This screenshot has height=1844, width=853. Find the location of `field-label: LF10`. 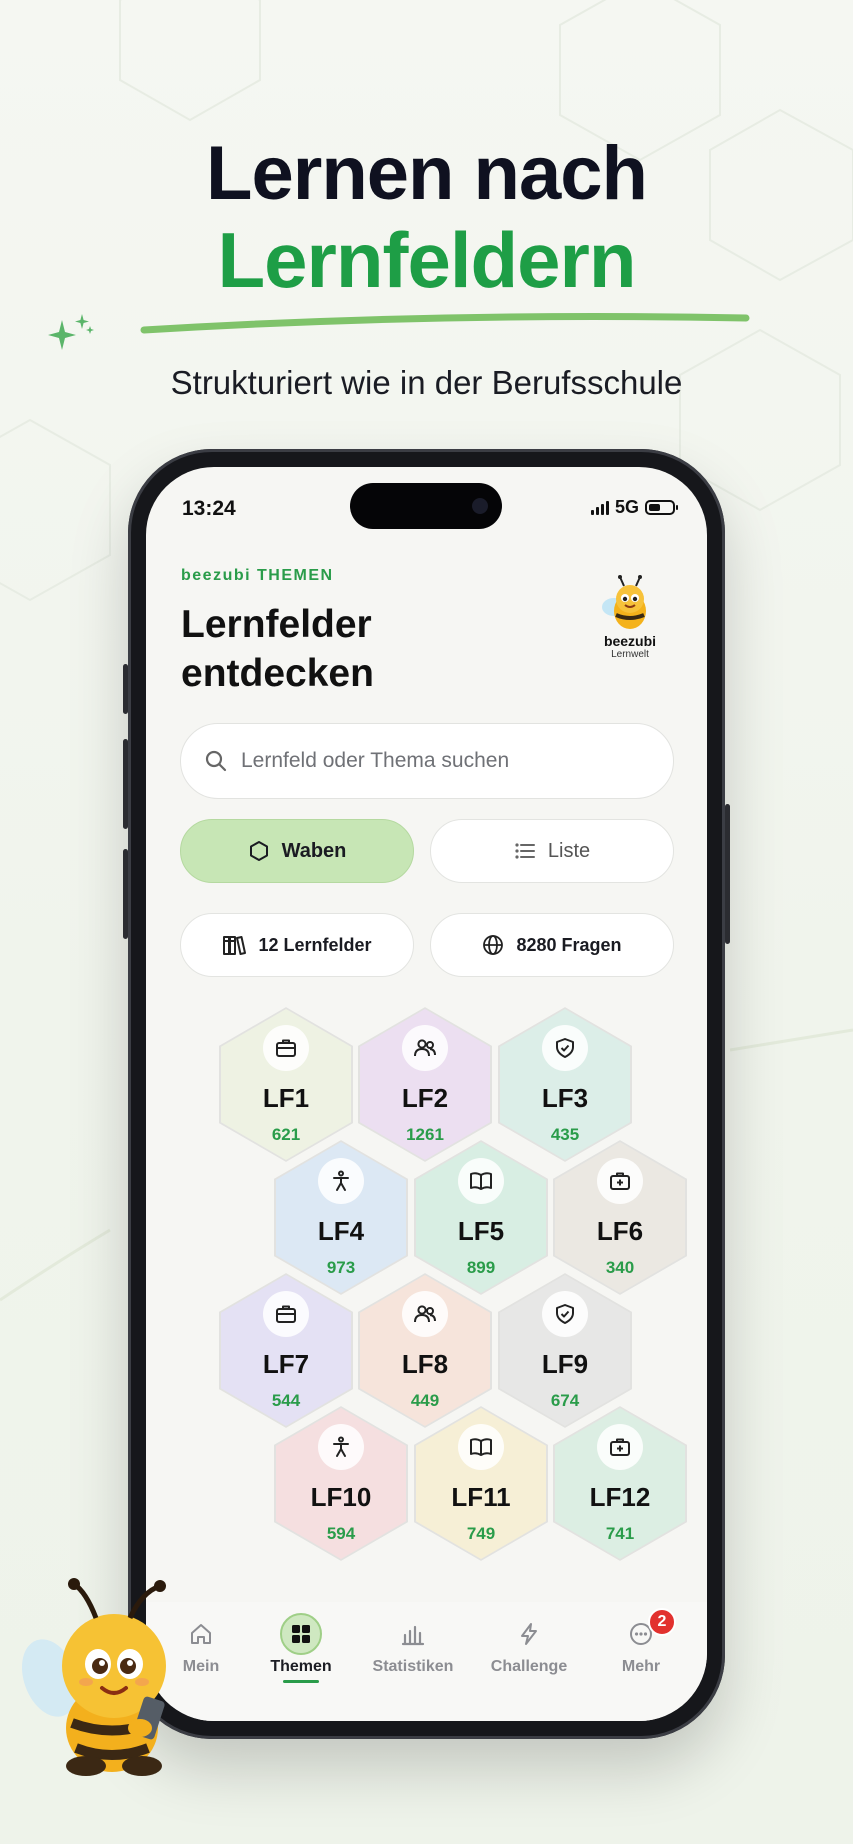

field-label: LF10 is located at coordinates (341, 1497).